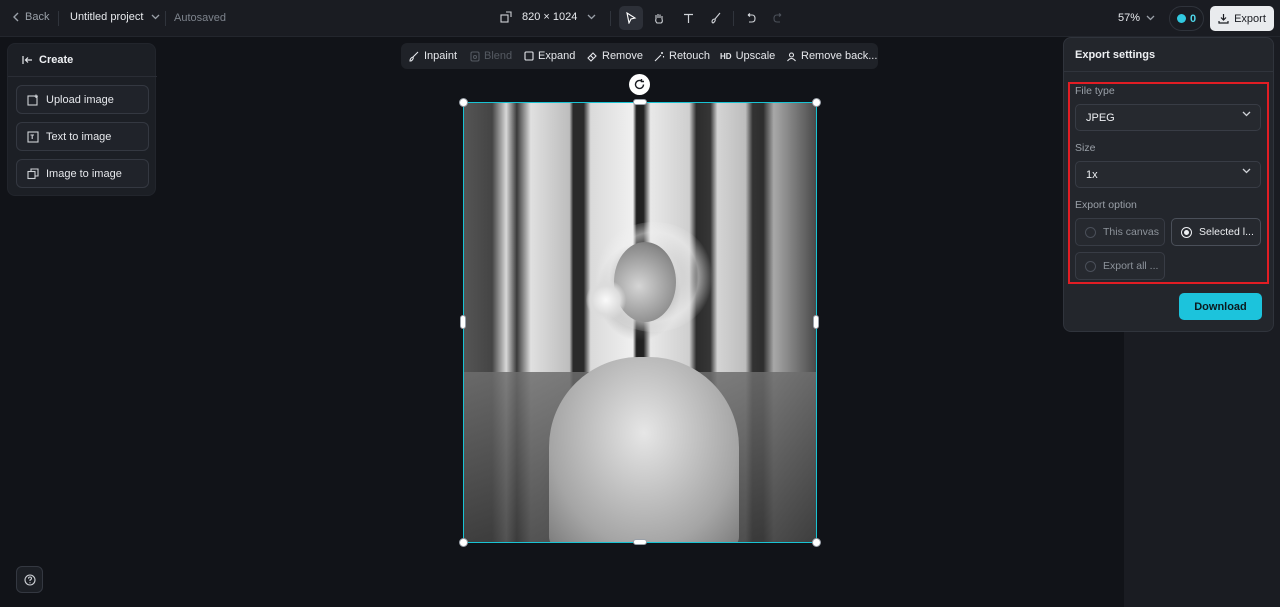  What do you see at coordinates (29, 579) in the screenshot?
I see `help-button` at bounding box center [29, 579].